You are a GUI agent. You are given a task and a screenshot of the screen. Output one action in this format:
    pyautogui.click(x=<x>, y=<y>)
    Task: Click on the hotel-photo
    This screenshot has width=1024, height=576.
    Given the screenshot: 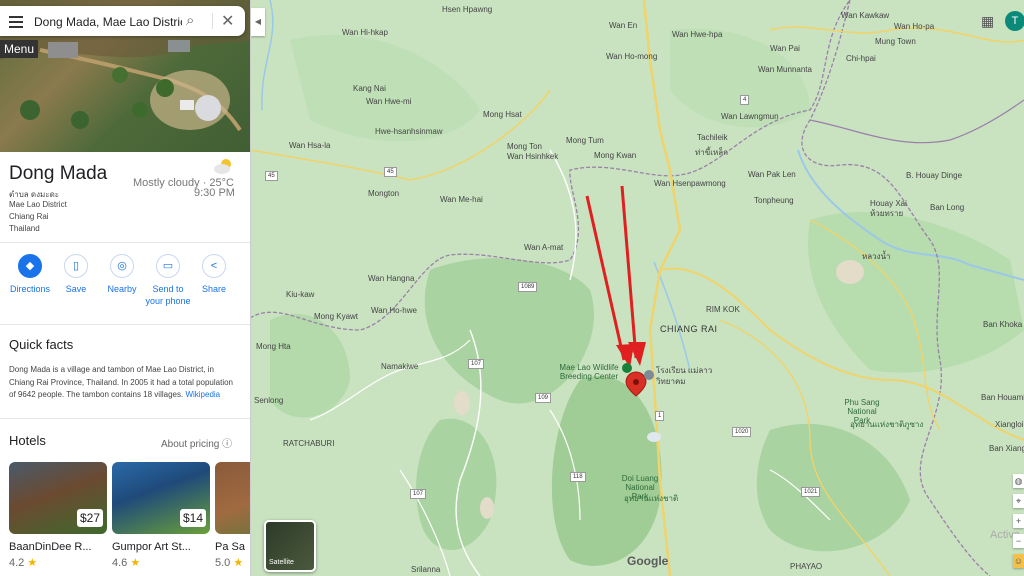 What is the action you would take?
    pyautogui.click(x=232, y=498)
    